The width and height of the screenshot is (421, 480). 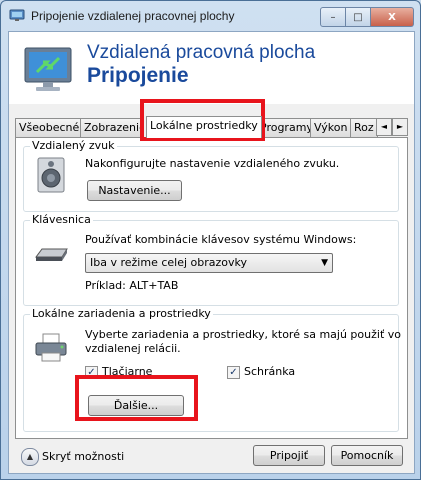 I want to click on tab-scroll-right-icon: ►, so click(x=400, y=127).